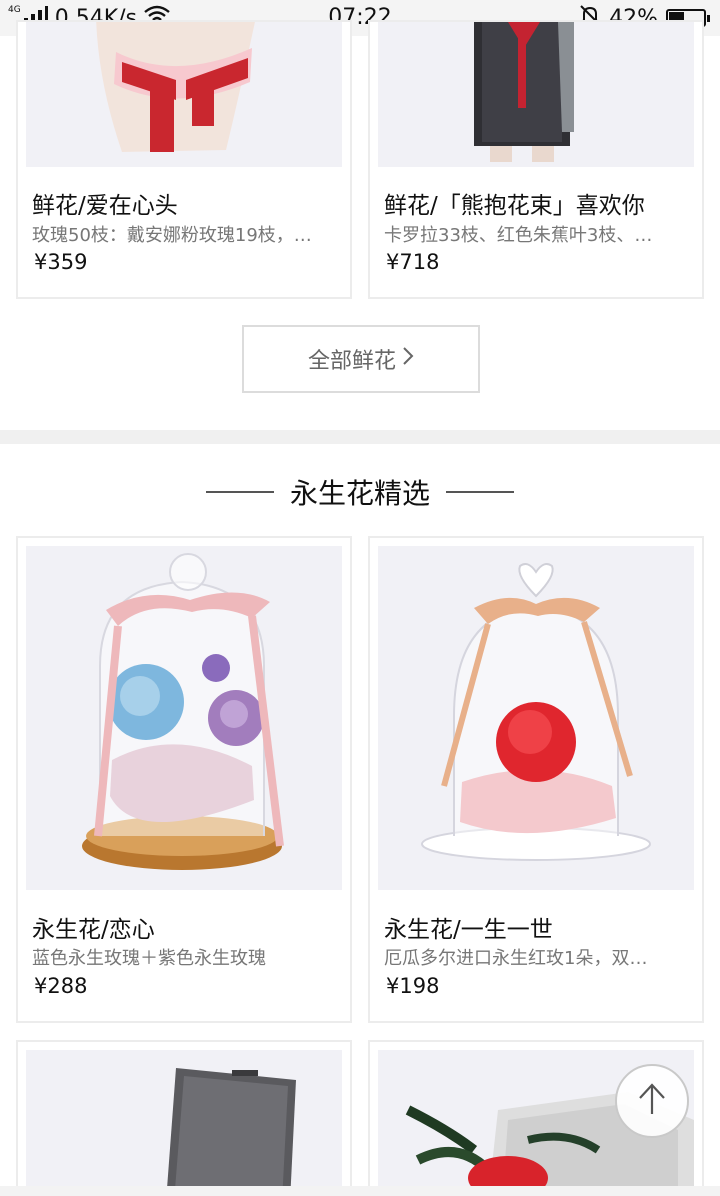  Describe the element at coordinates (480, 492) in the screenshot. I see `heading-line-right` at that location.